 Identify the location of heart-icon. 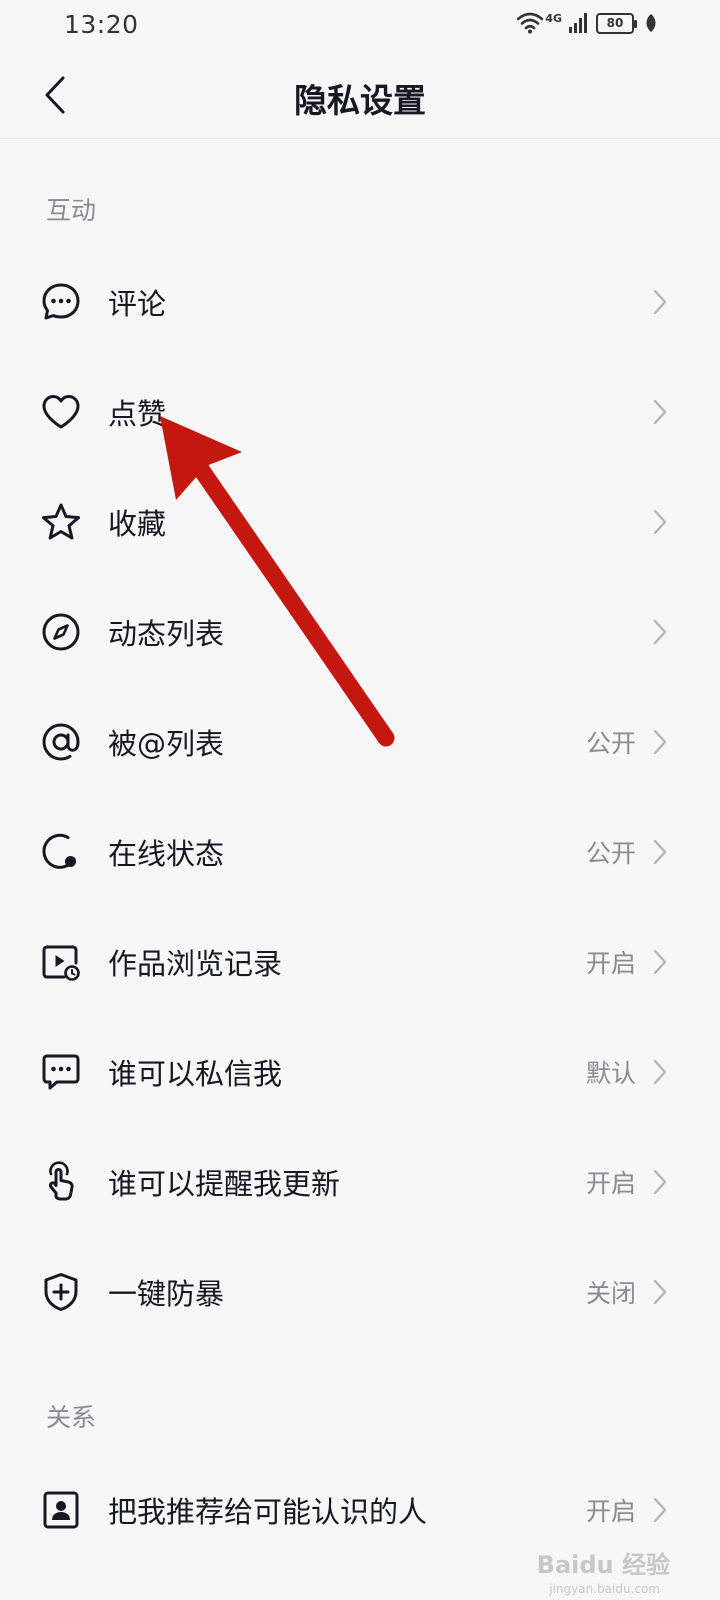
(61, 412).